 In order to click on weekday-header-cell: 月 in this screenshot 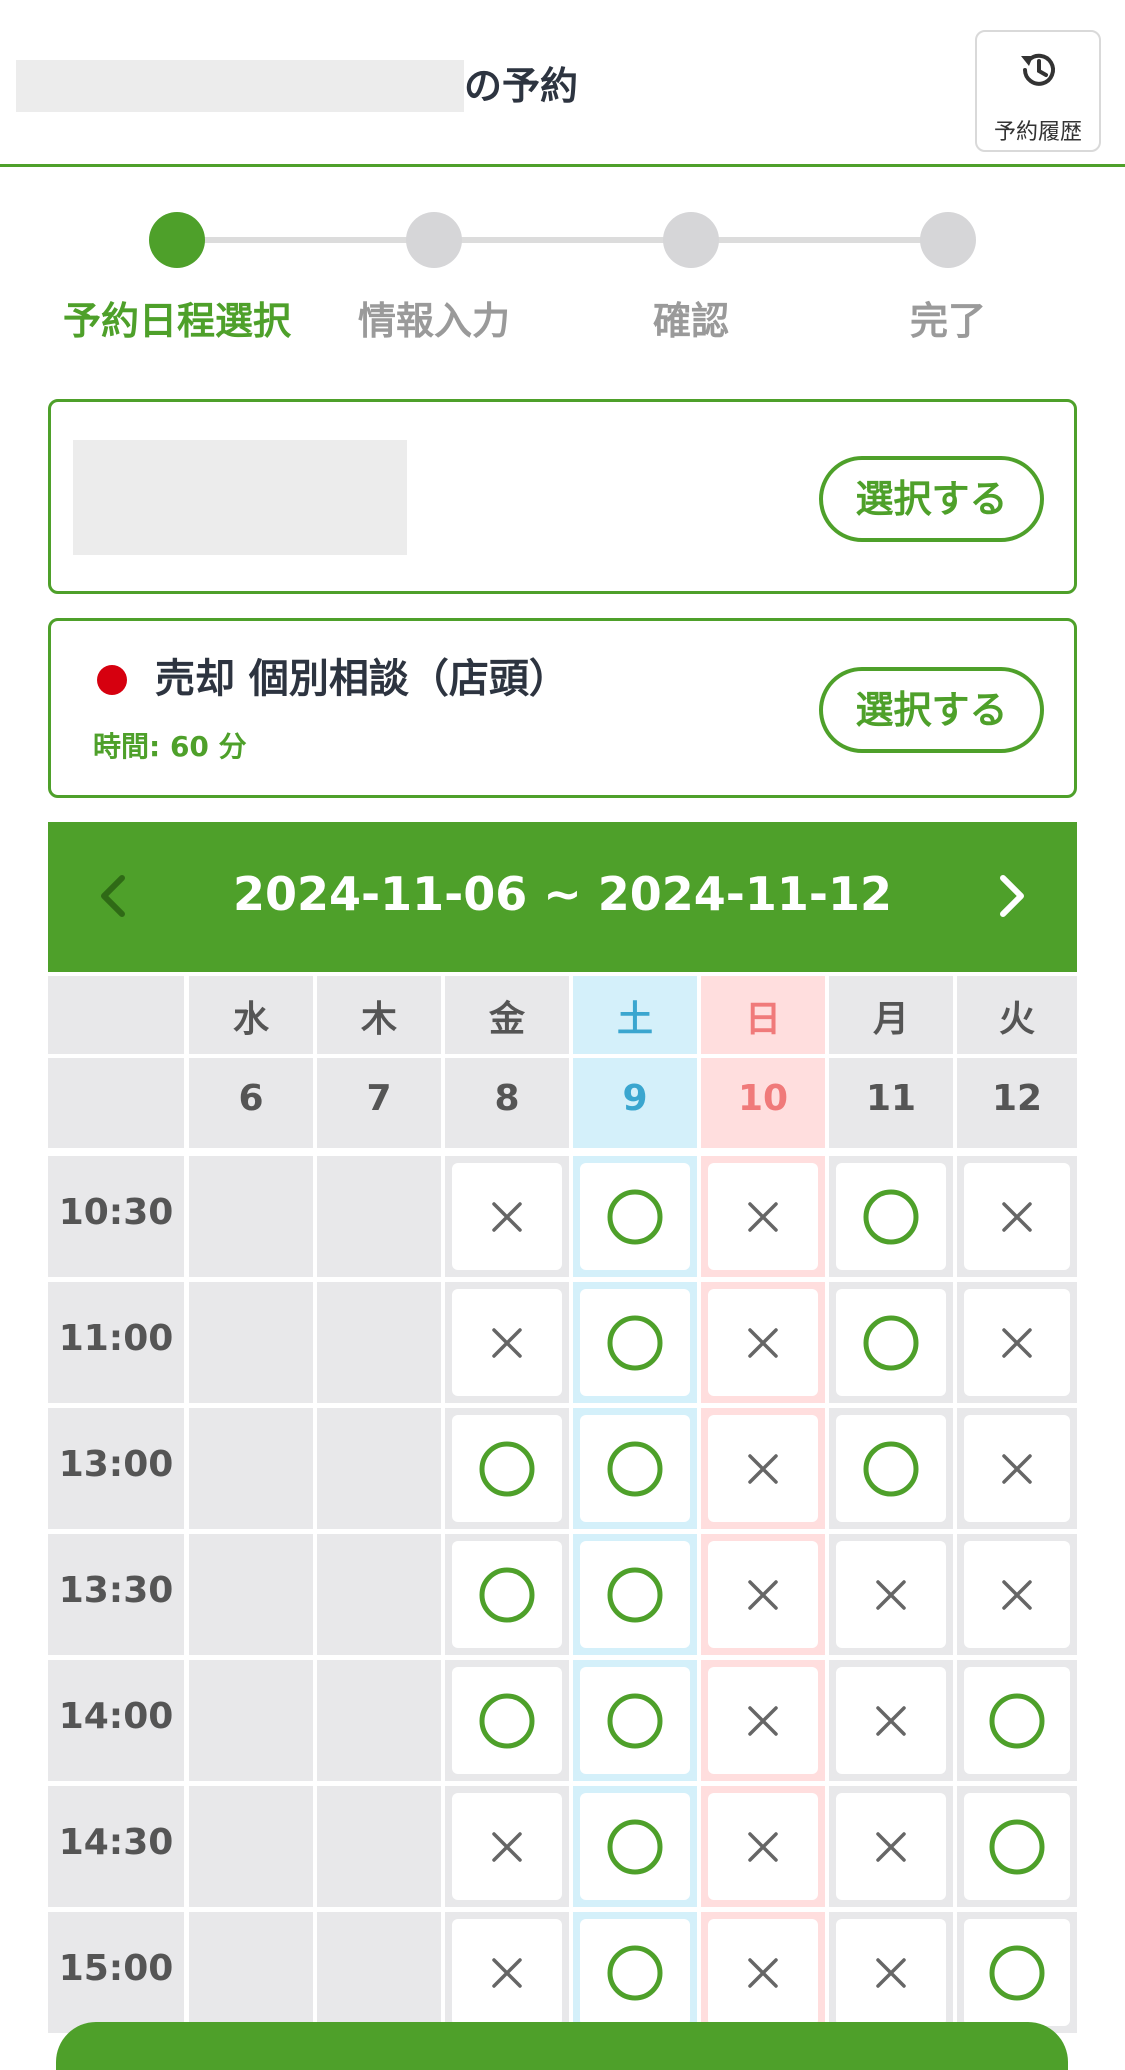, I will do `click(891, 1015)`.